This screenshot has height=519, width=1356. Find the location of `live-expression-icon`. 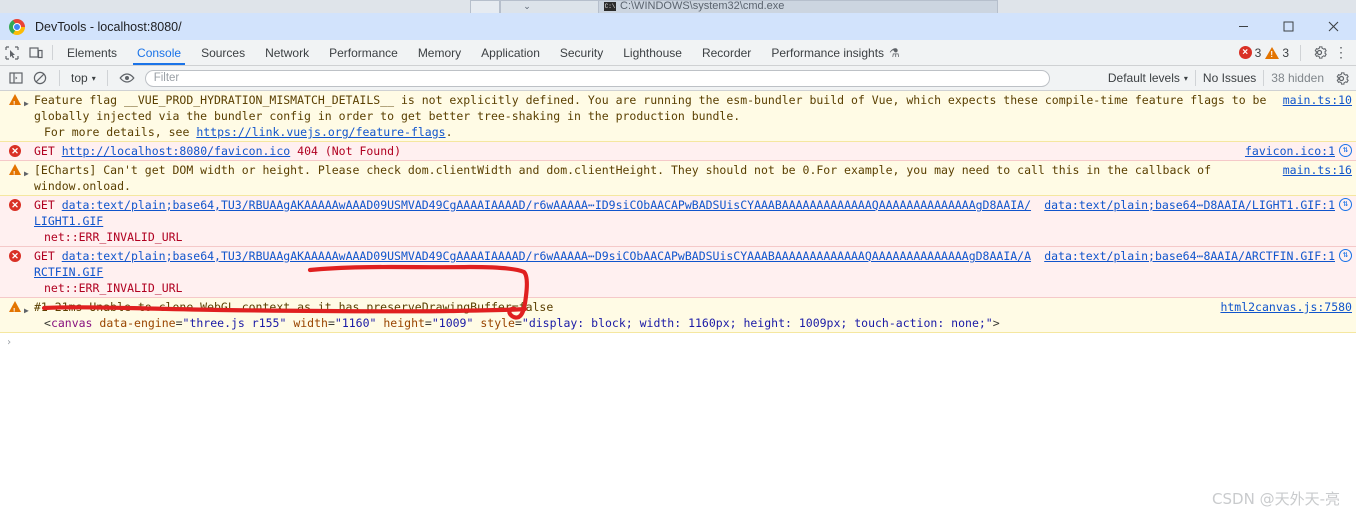

live-expression-icon is located at coordinates (127, 78).